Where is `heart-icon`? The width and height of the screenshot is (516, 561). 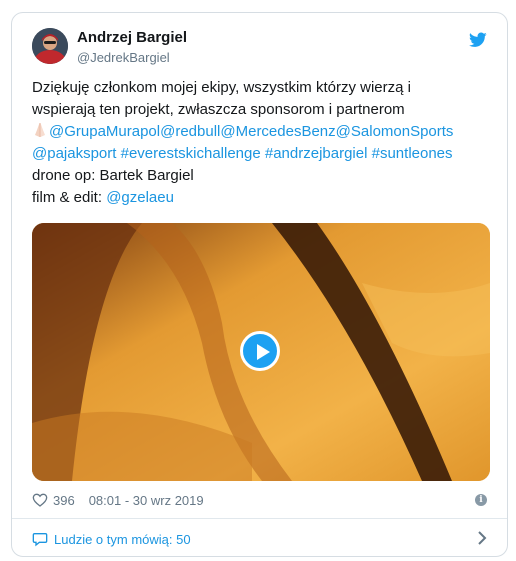 heart-icon is located at coordinates (40, 500).